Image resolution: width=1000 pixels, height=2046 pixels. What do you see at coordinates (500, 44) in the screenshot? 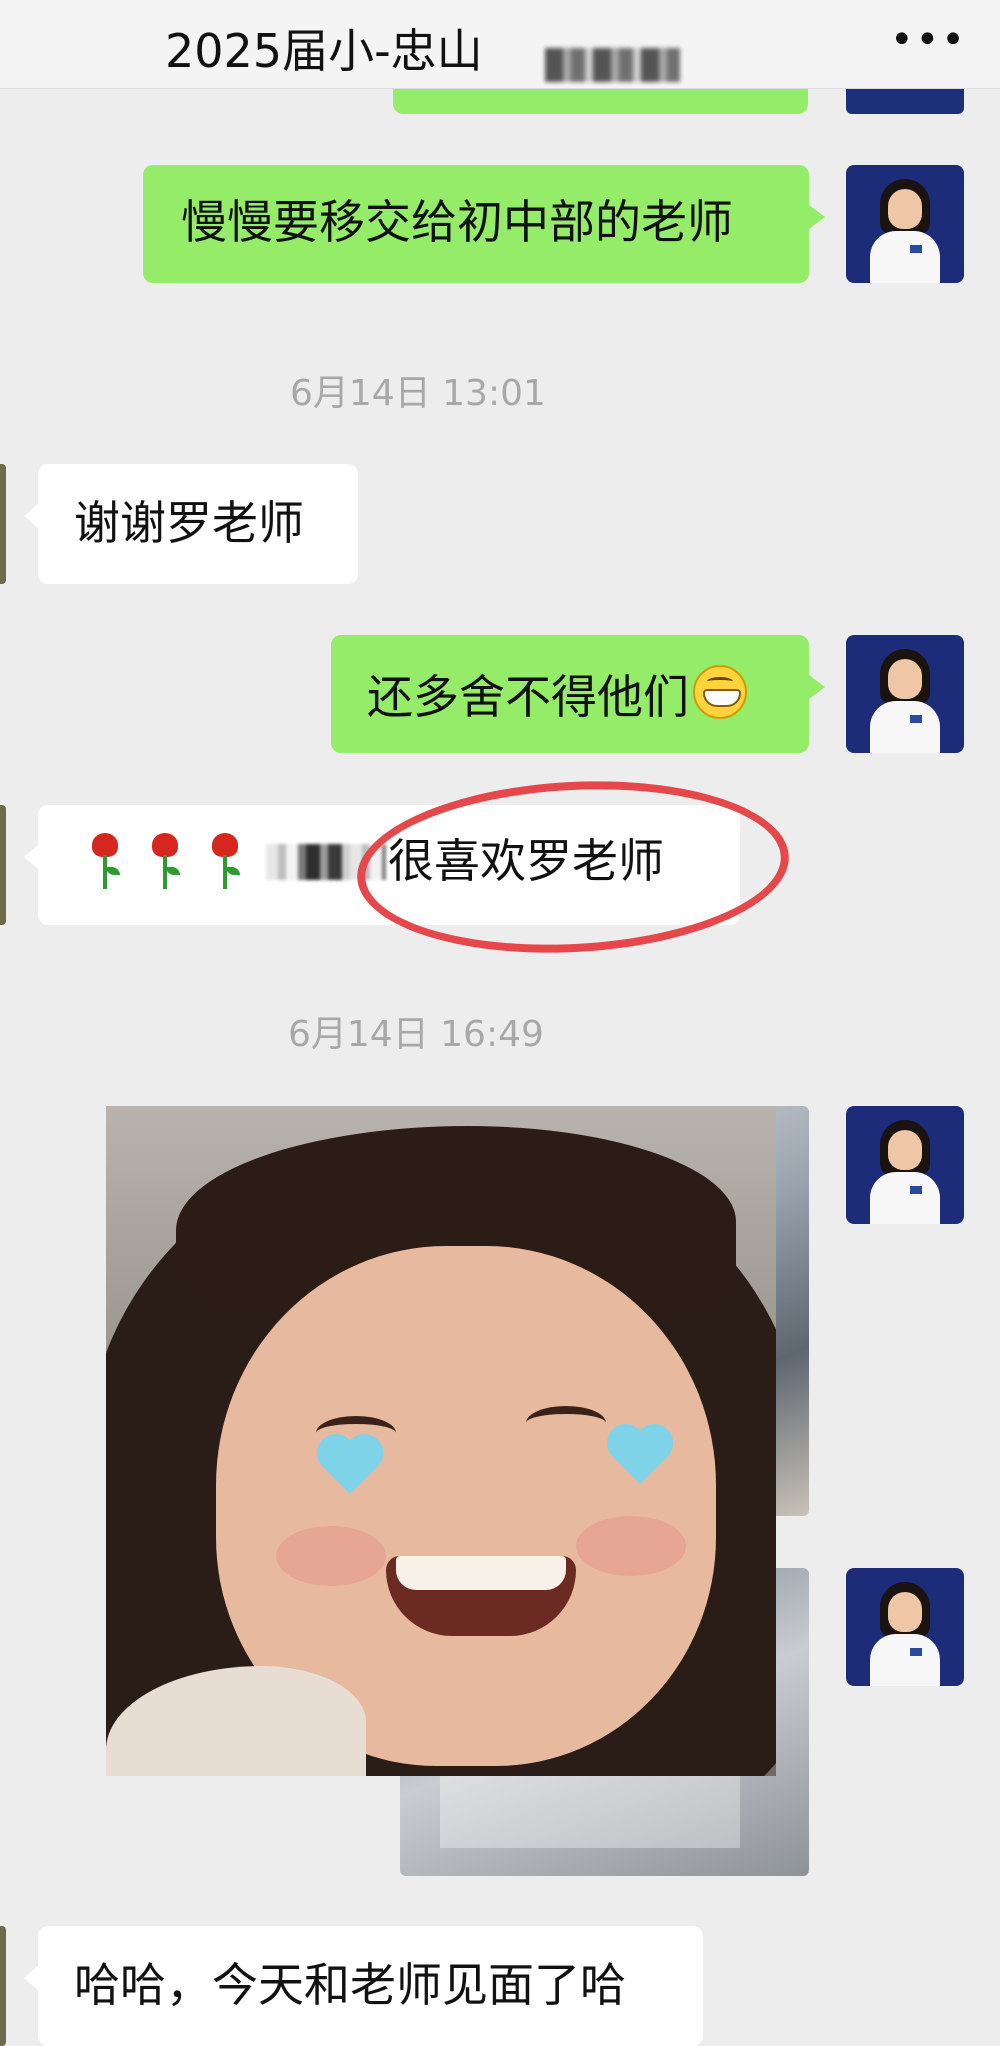
I see `chat-header: 2025届小-忠山 •••` at bounding box center [500, 44].